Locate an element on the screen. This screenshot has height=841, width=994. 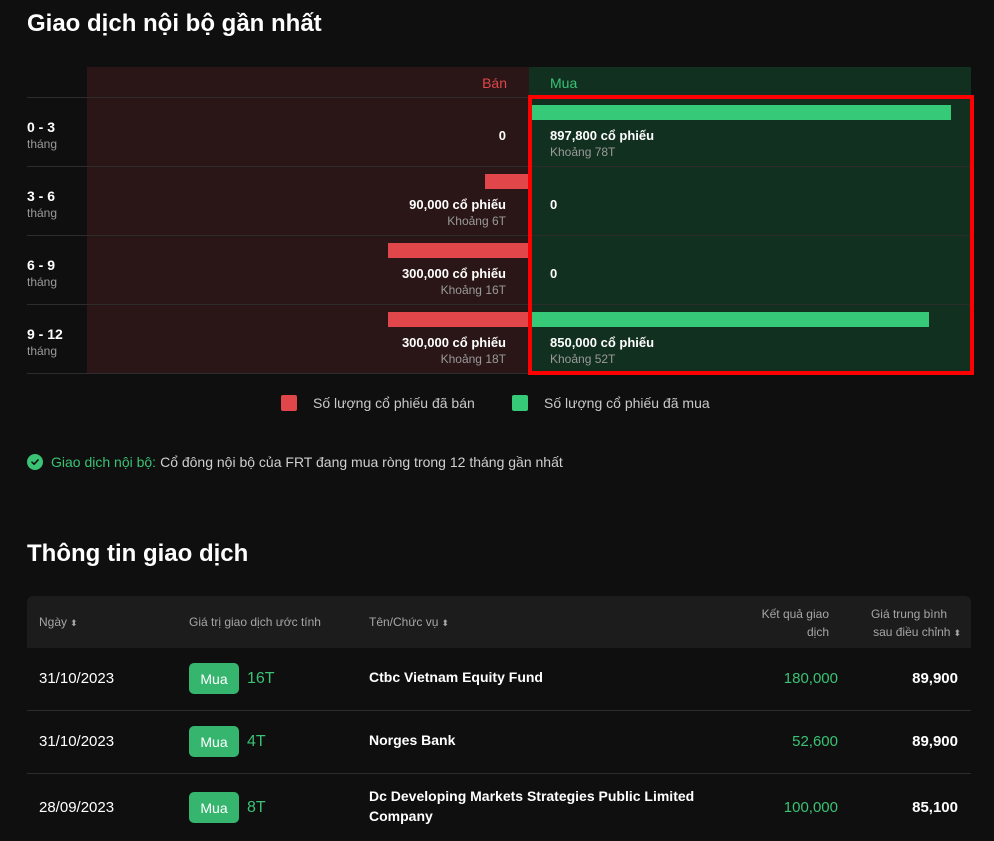
column-header-label: Giá trị giao dịch ước tính is located at coordinates (255, 622).